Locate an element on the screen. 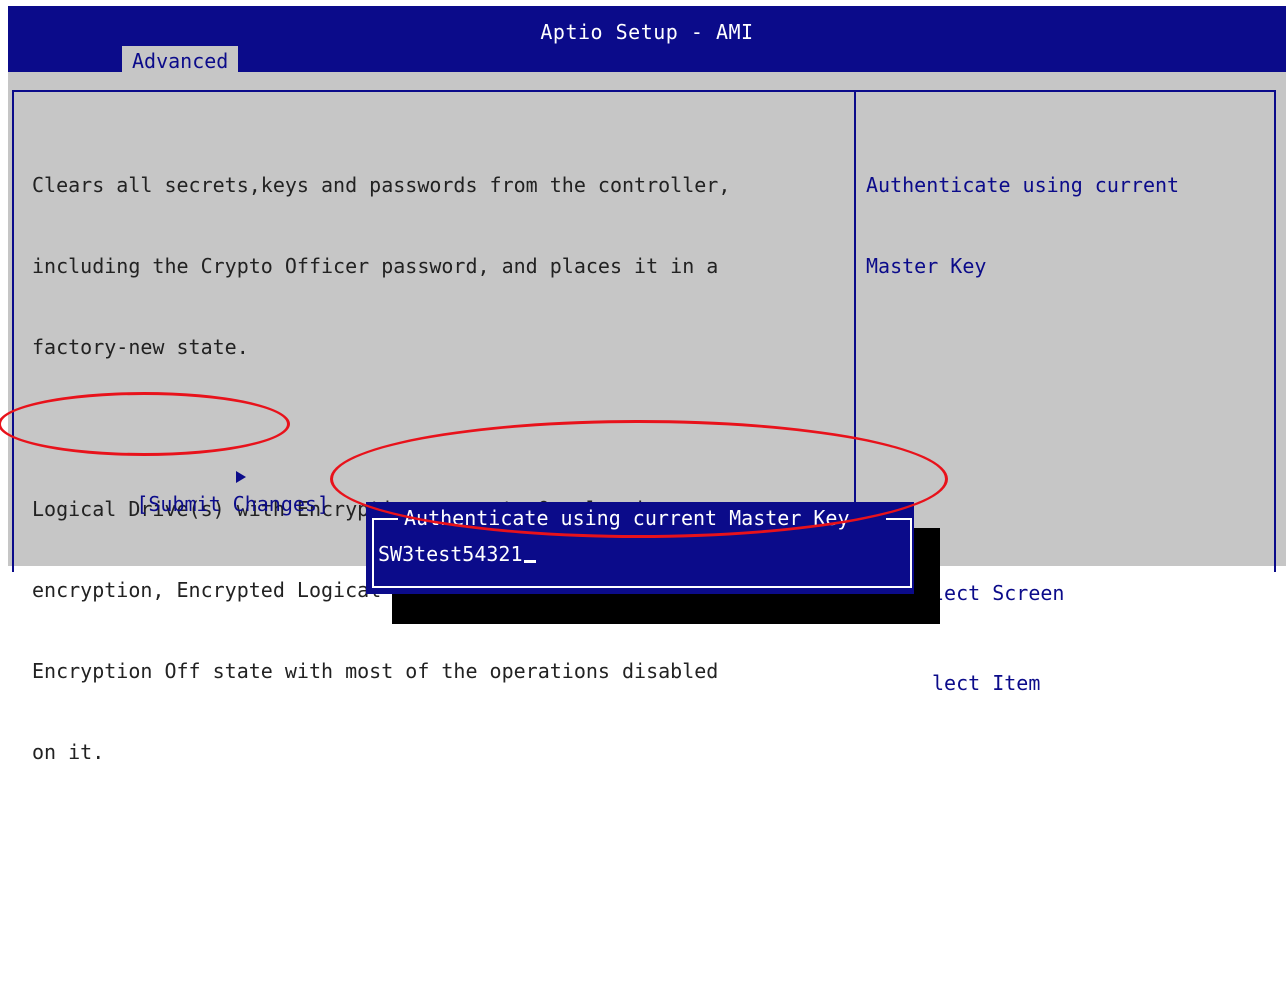 The height and width of the screenshot is (982, 1286). submit-changes-item: [Submit Changes] is located at coordinates (173, 477).